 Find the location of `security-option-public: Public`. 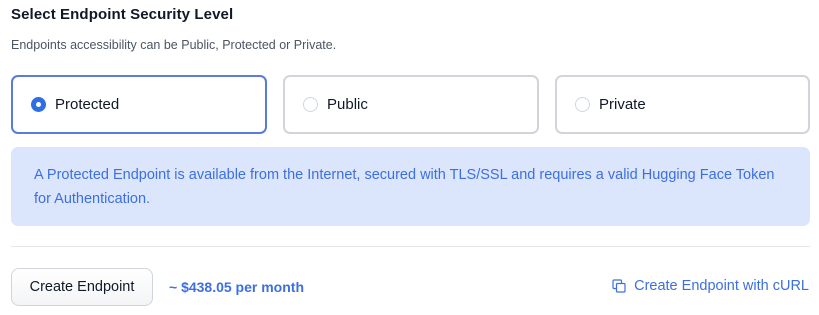

security-option-public: Public is located at coordinates (411, 104).